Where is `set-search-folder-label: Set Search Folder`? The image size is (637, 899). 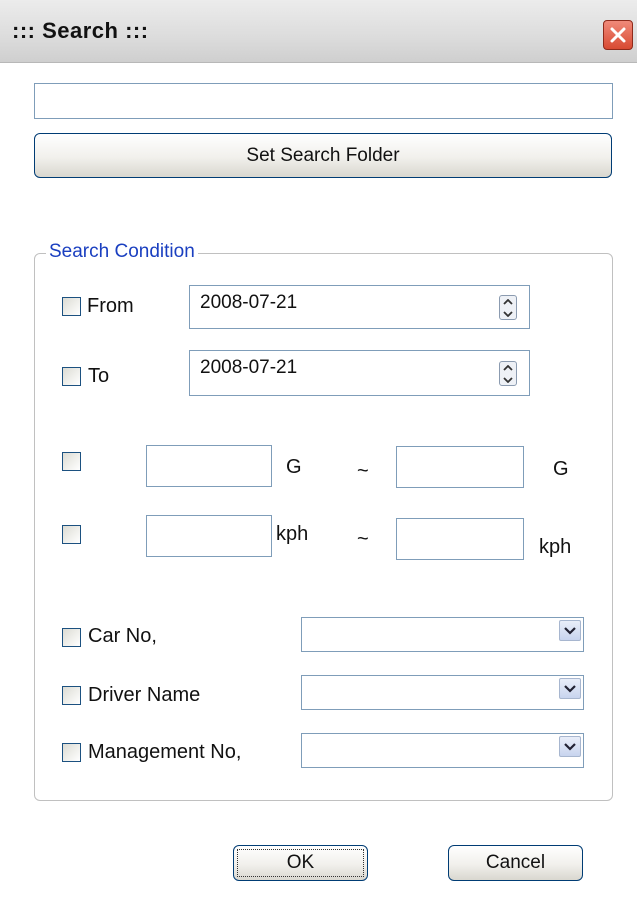
set-search-folder-label: Set Search Folder is located at coordinates (323, 155).